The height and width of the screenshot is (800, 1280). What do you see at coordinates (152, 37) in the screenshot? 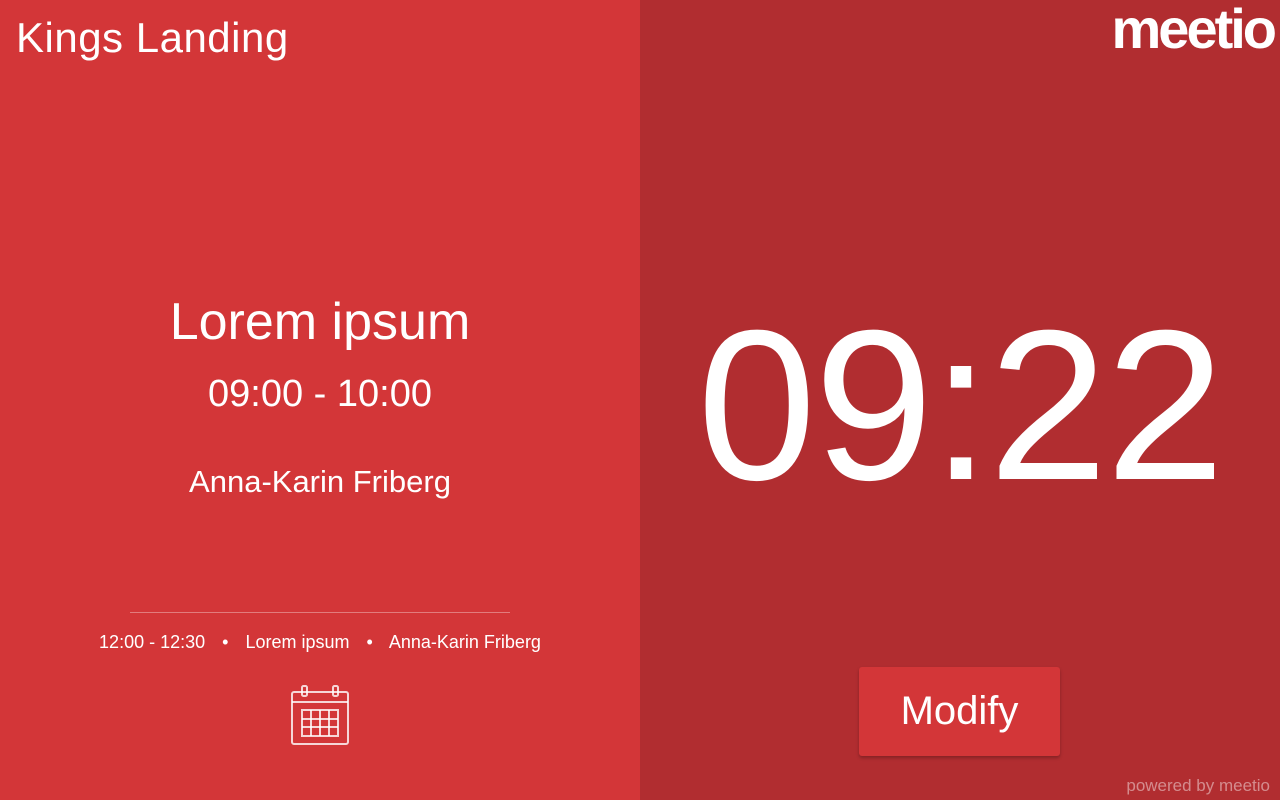
I see `room-name: Kings Landing` at bounding box center [152, 37].